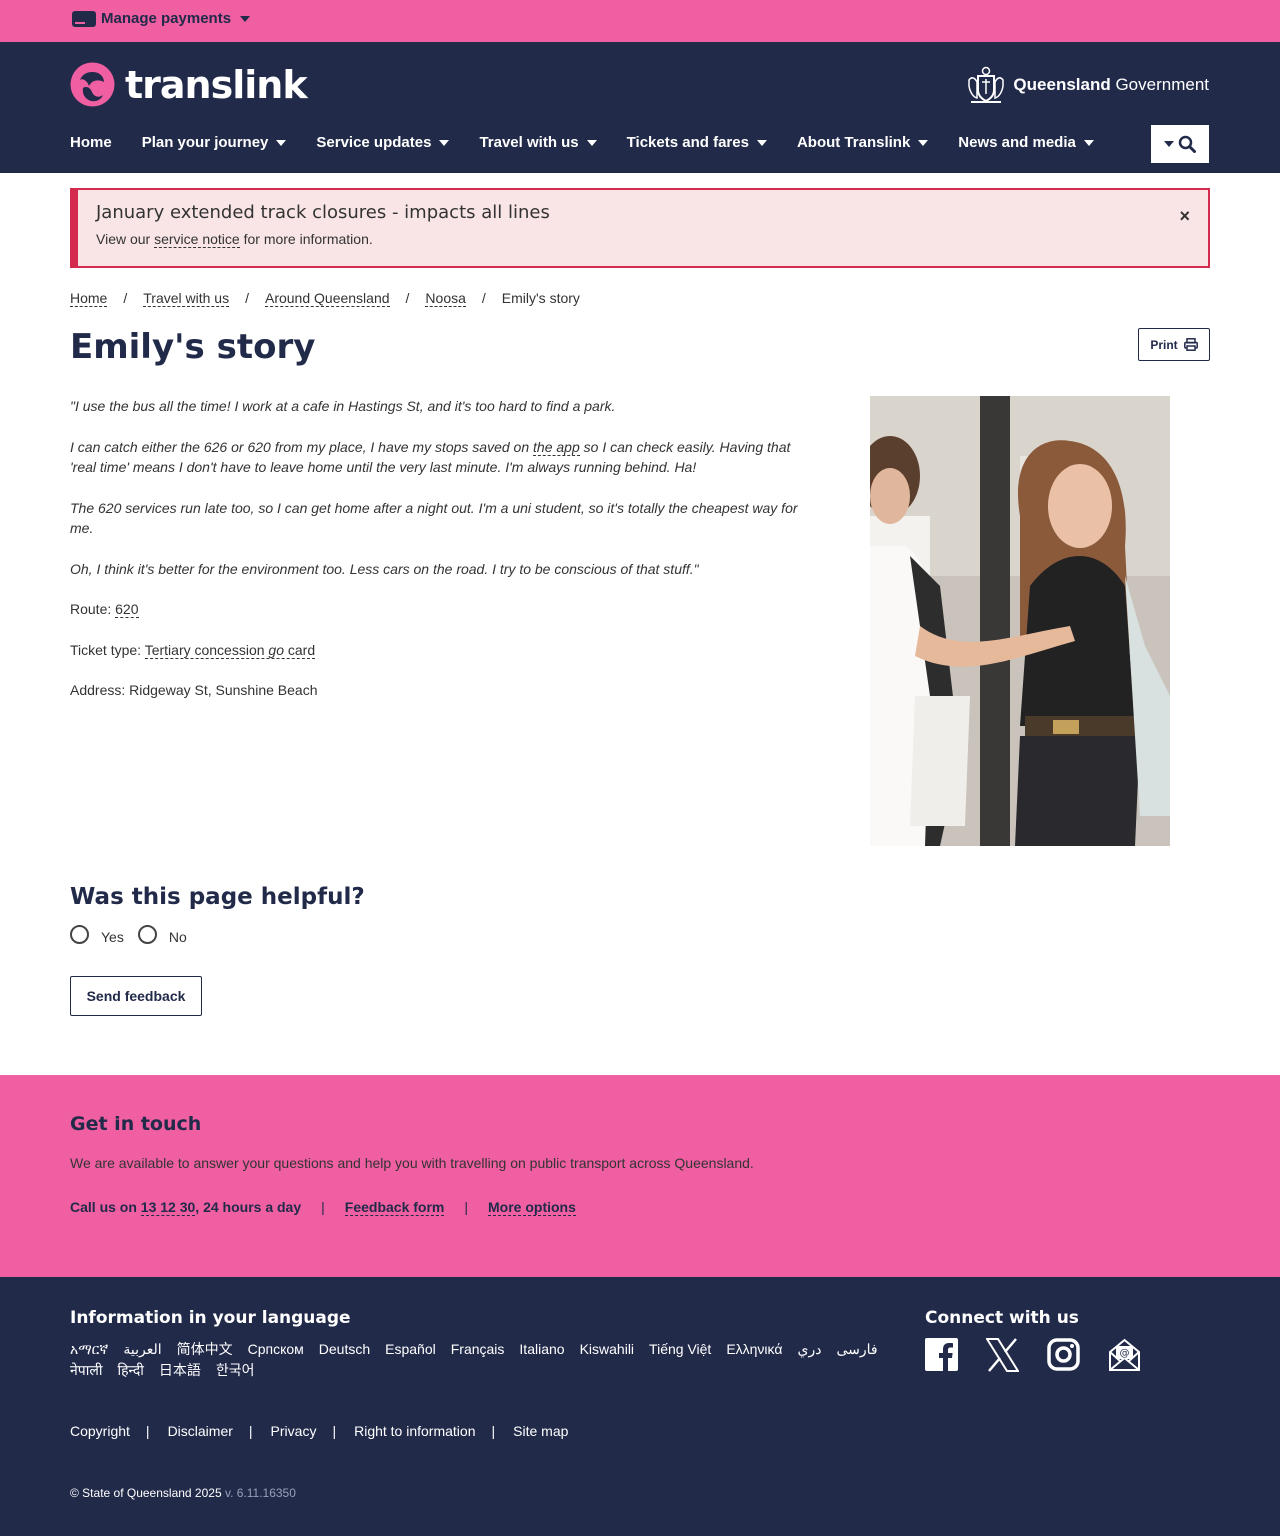  I want to click on call-us-text: Call us on 13 12 30, 24 hours a day, so click(186, 1207).